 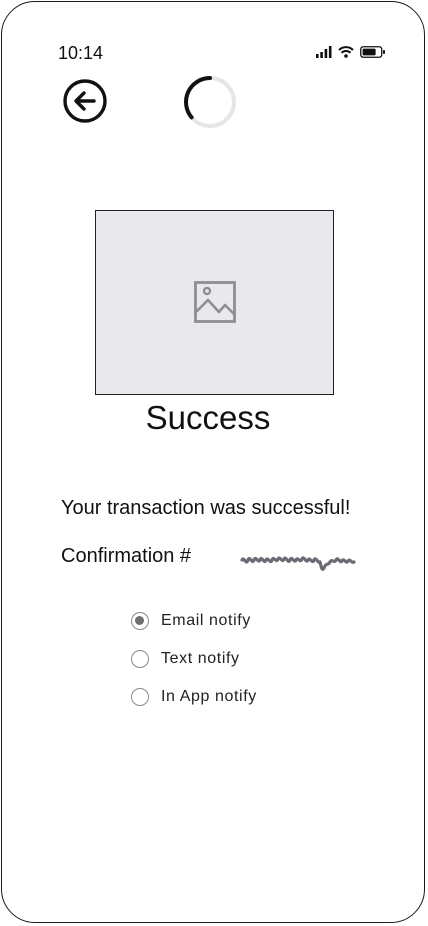 I want to click on confirmation-number-scribble, so click(x=298, y=563).